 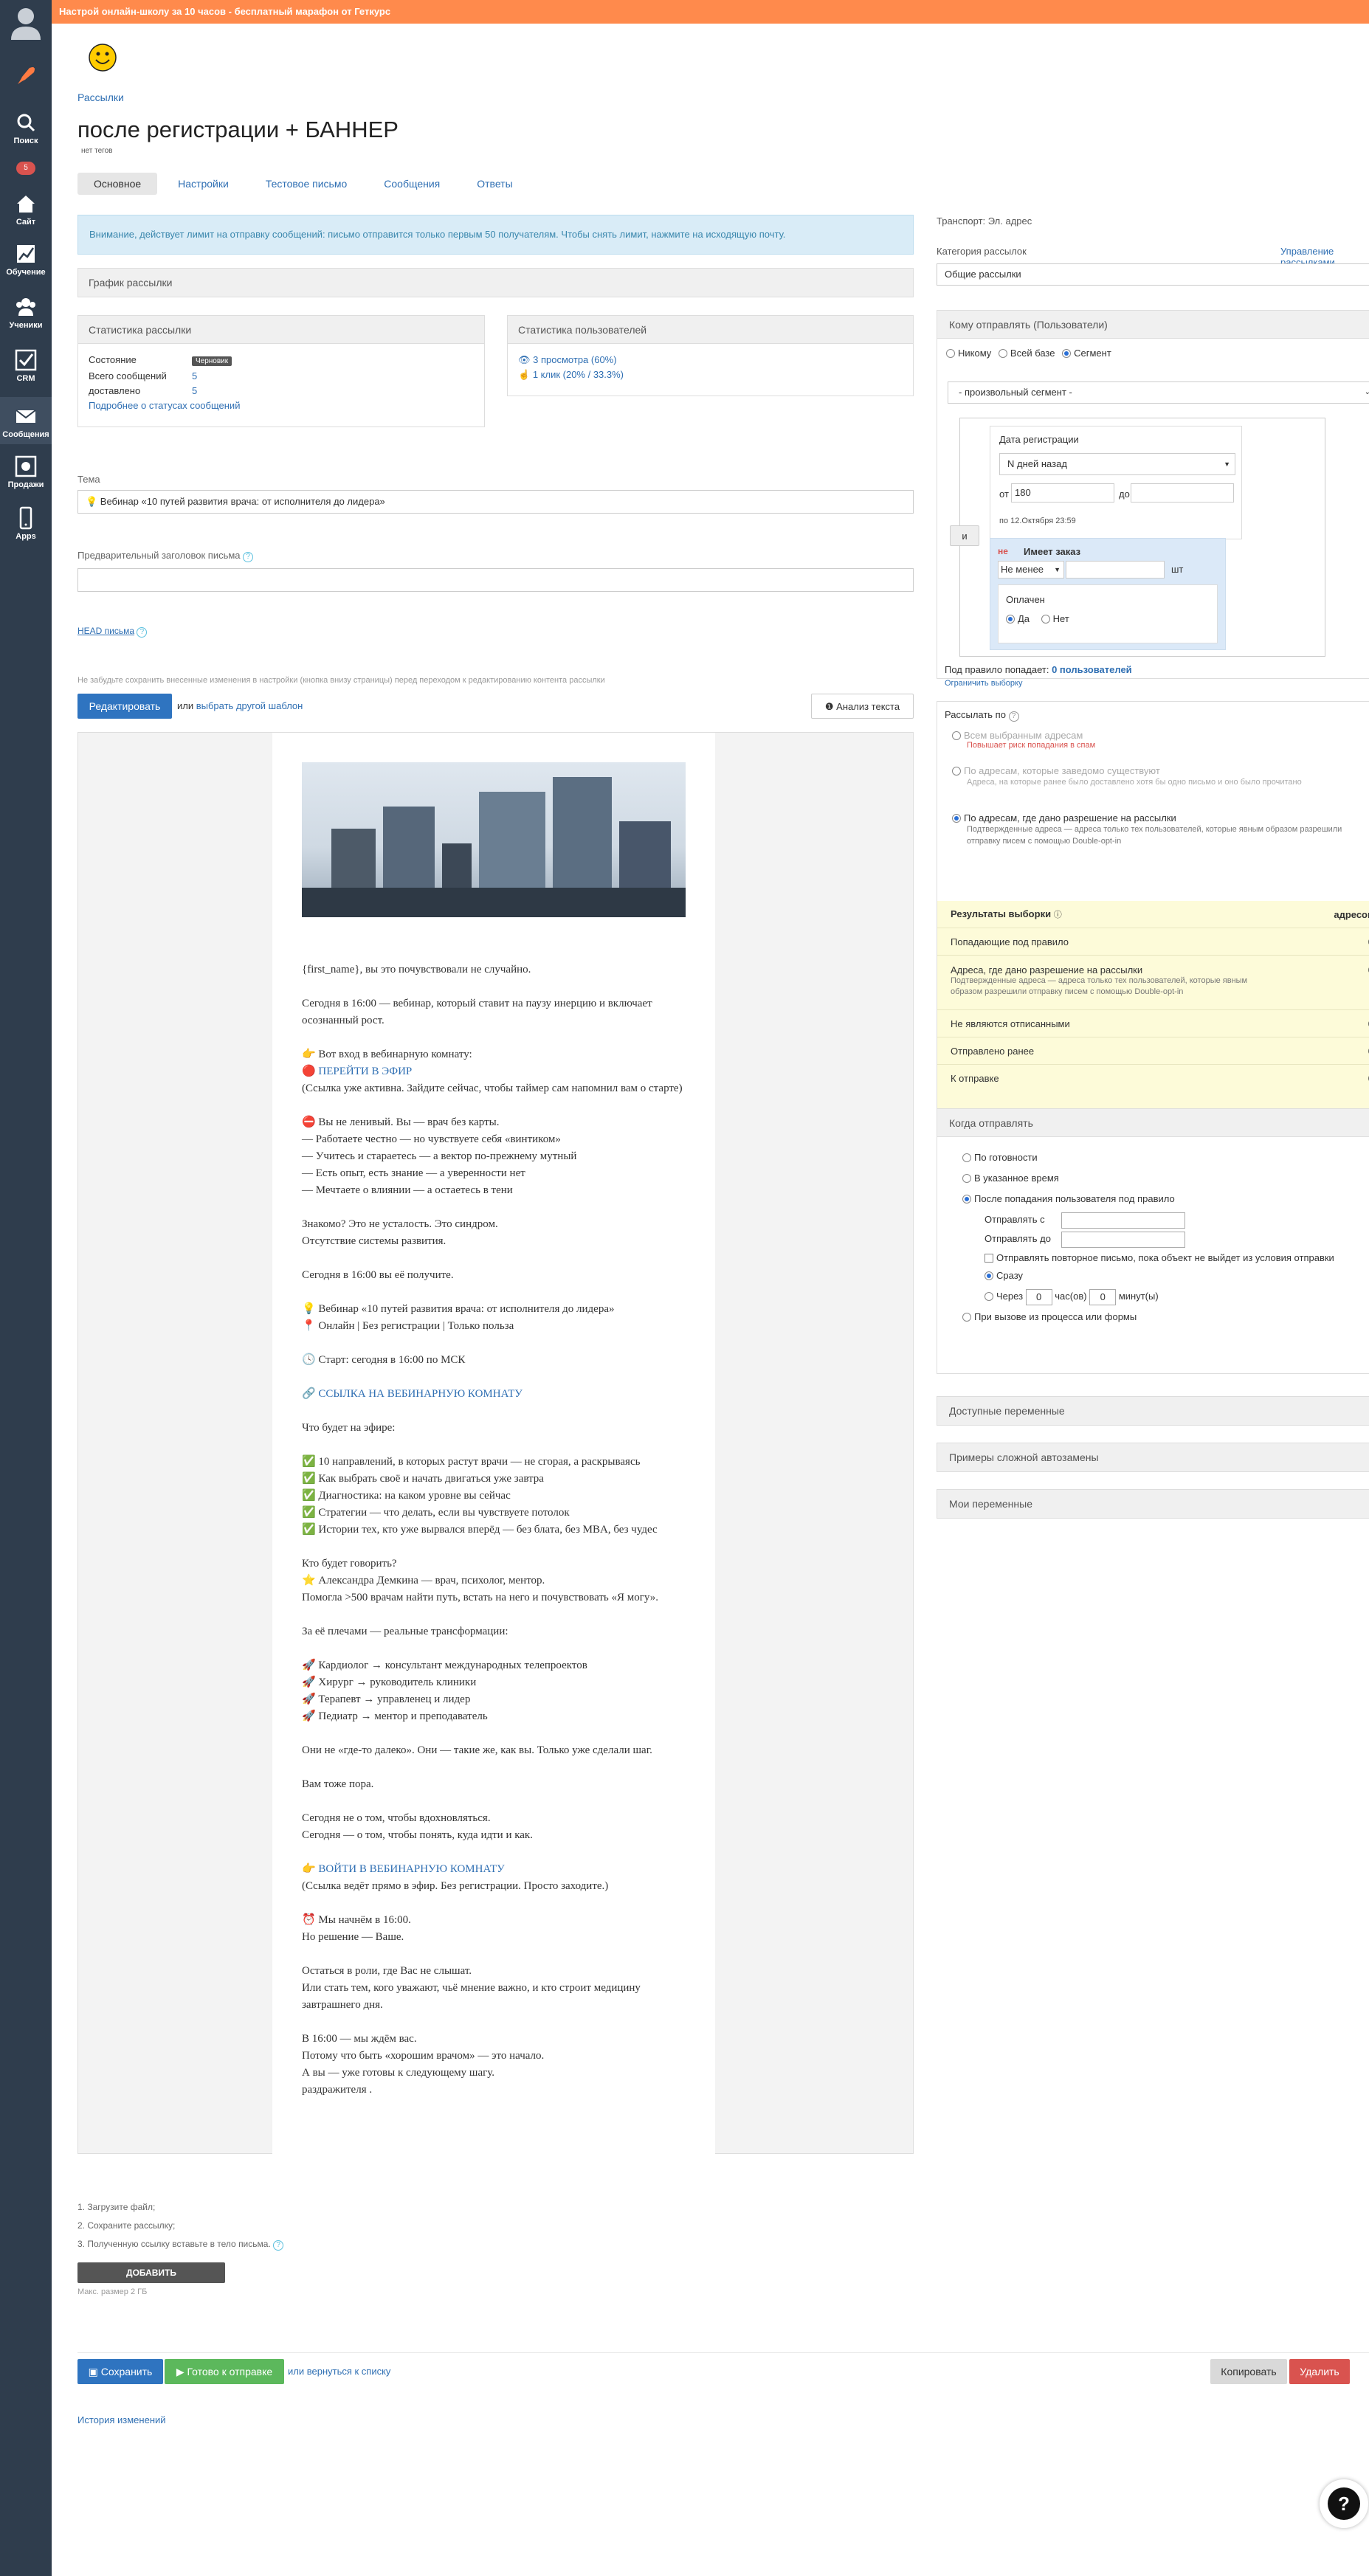 I want to click on results-row-label: Не являются отписанными, so click(x=1011, y=1023).